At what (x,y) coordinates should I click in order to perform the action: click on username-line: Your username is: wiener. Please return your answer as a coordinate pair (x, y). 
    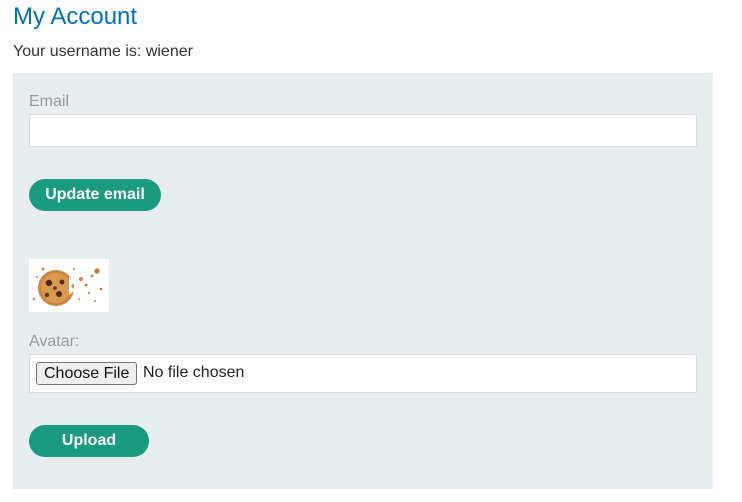
    Looking at the image, I should click on (103, 51).